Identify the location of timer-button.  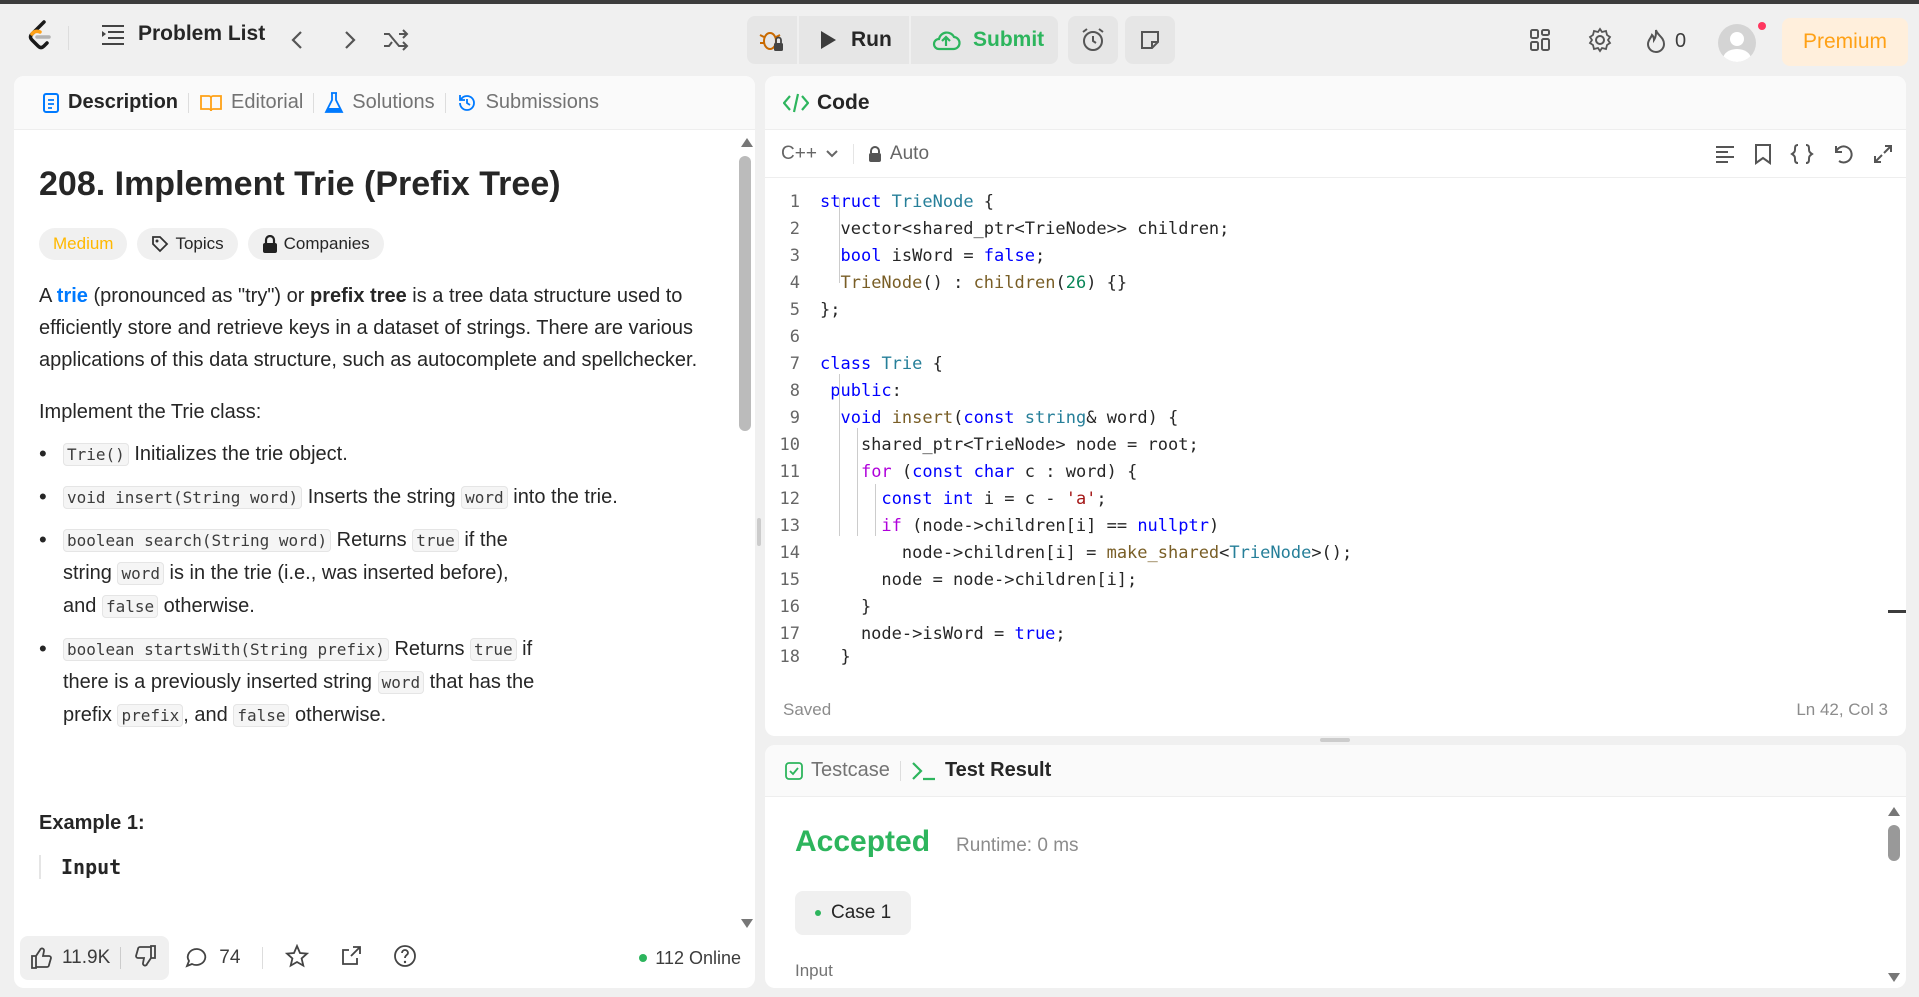
(1093, 40).